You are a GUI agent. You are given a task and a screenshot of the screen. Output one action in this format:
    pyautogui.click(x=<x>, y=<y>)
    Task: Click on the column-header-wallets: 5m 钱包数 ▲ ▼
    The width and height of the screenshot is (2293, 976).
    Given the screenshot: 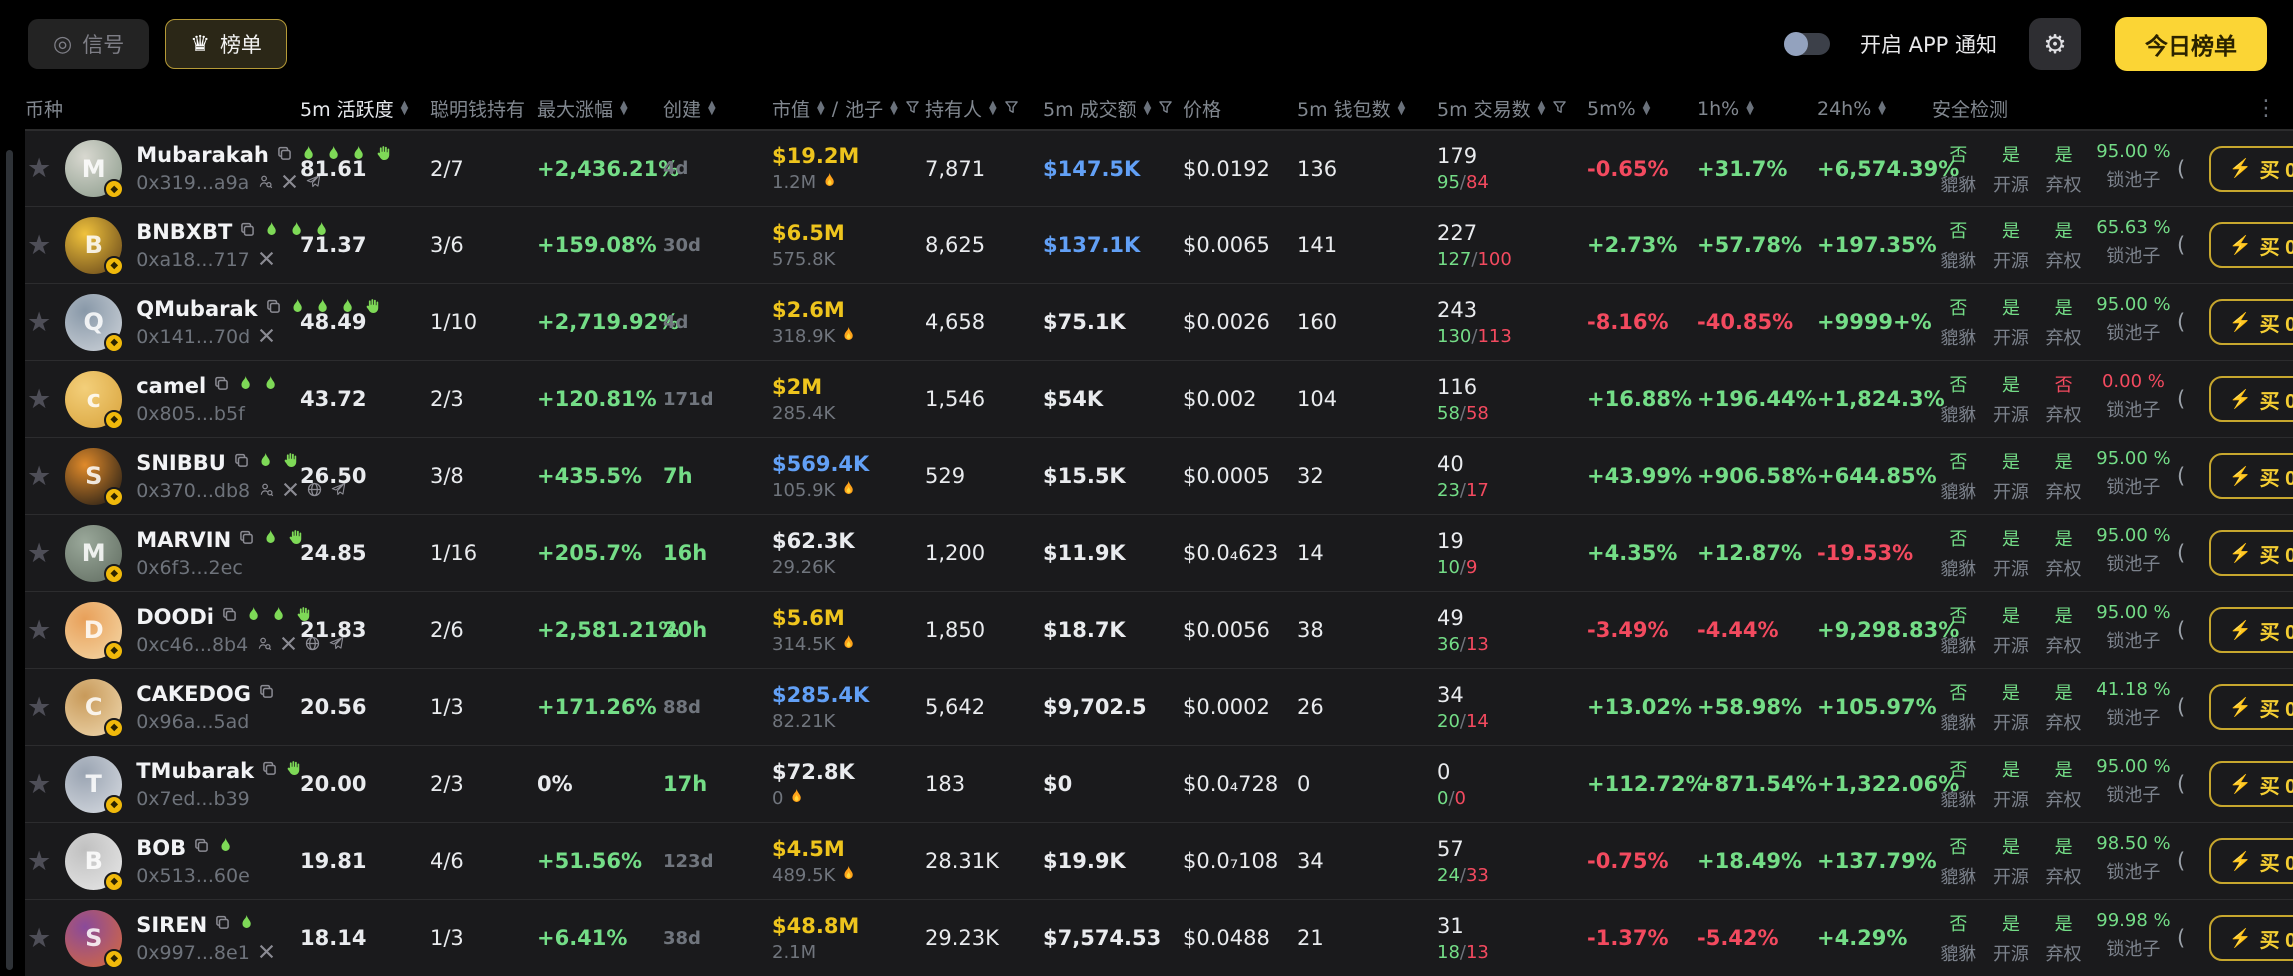 What is the action you would take?
    pyautogui.click(x=1367, y=108)
    